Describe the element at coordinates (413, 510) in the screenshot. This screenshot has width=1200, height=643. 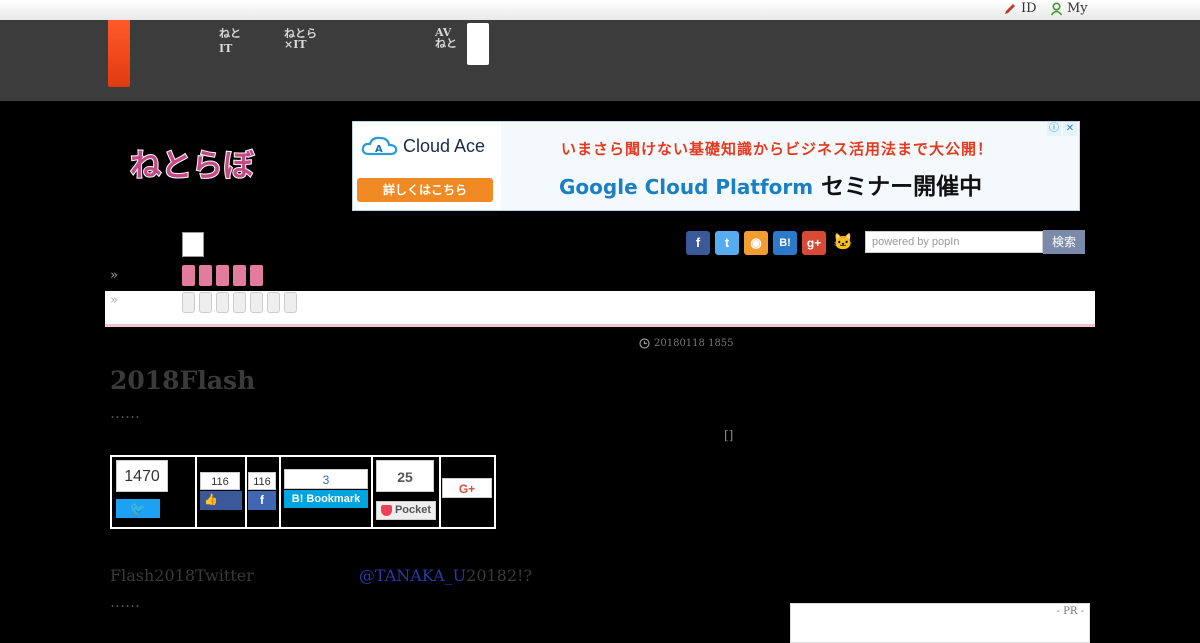
I see `pocket-label: Pocket` at that location.